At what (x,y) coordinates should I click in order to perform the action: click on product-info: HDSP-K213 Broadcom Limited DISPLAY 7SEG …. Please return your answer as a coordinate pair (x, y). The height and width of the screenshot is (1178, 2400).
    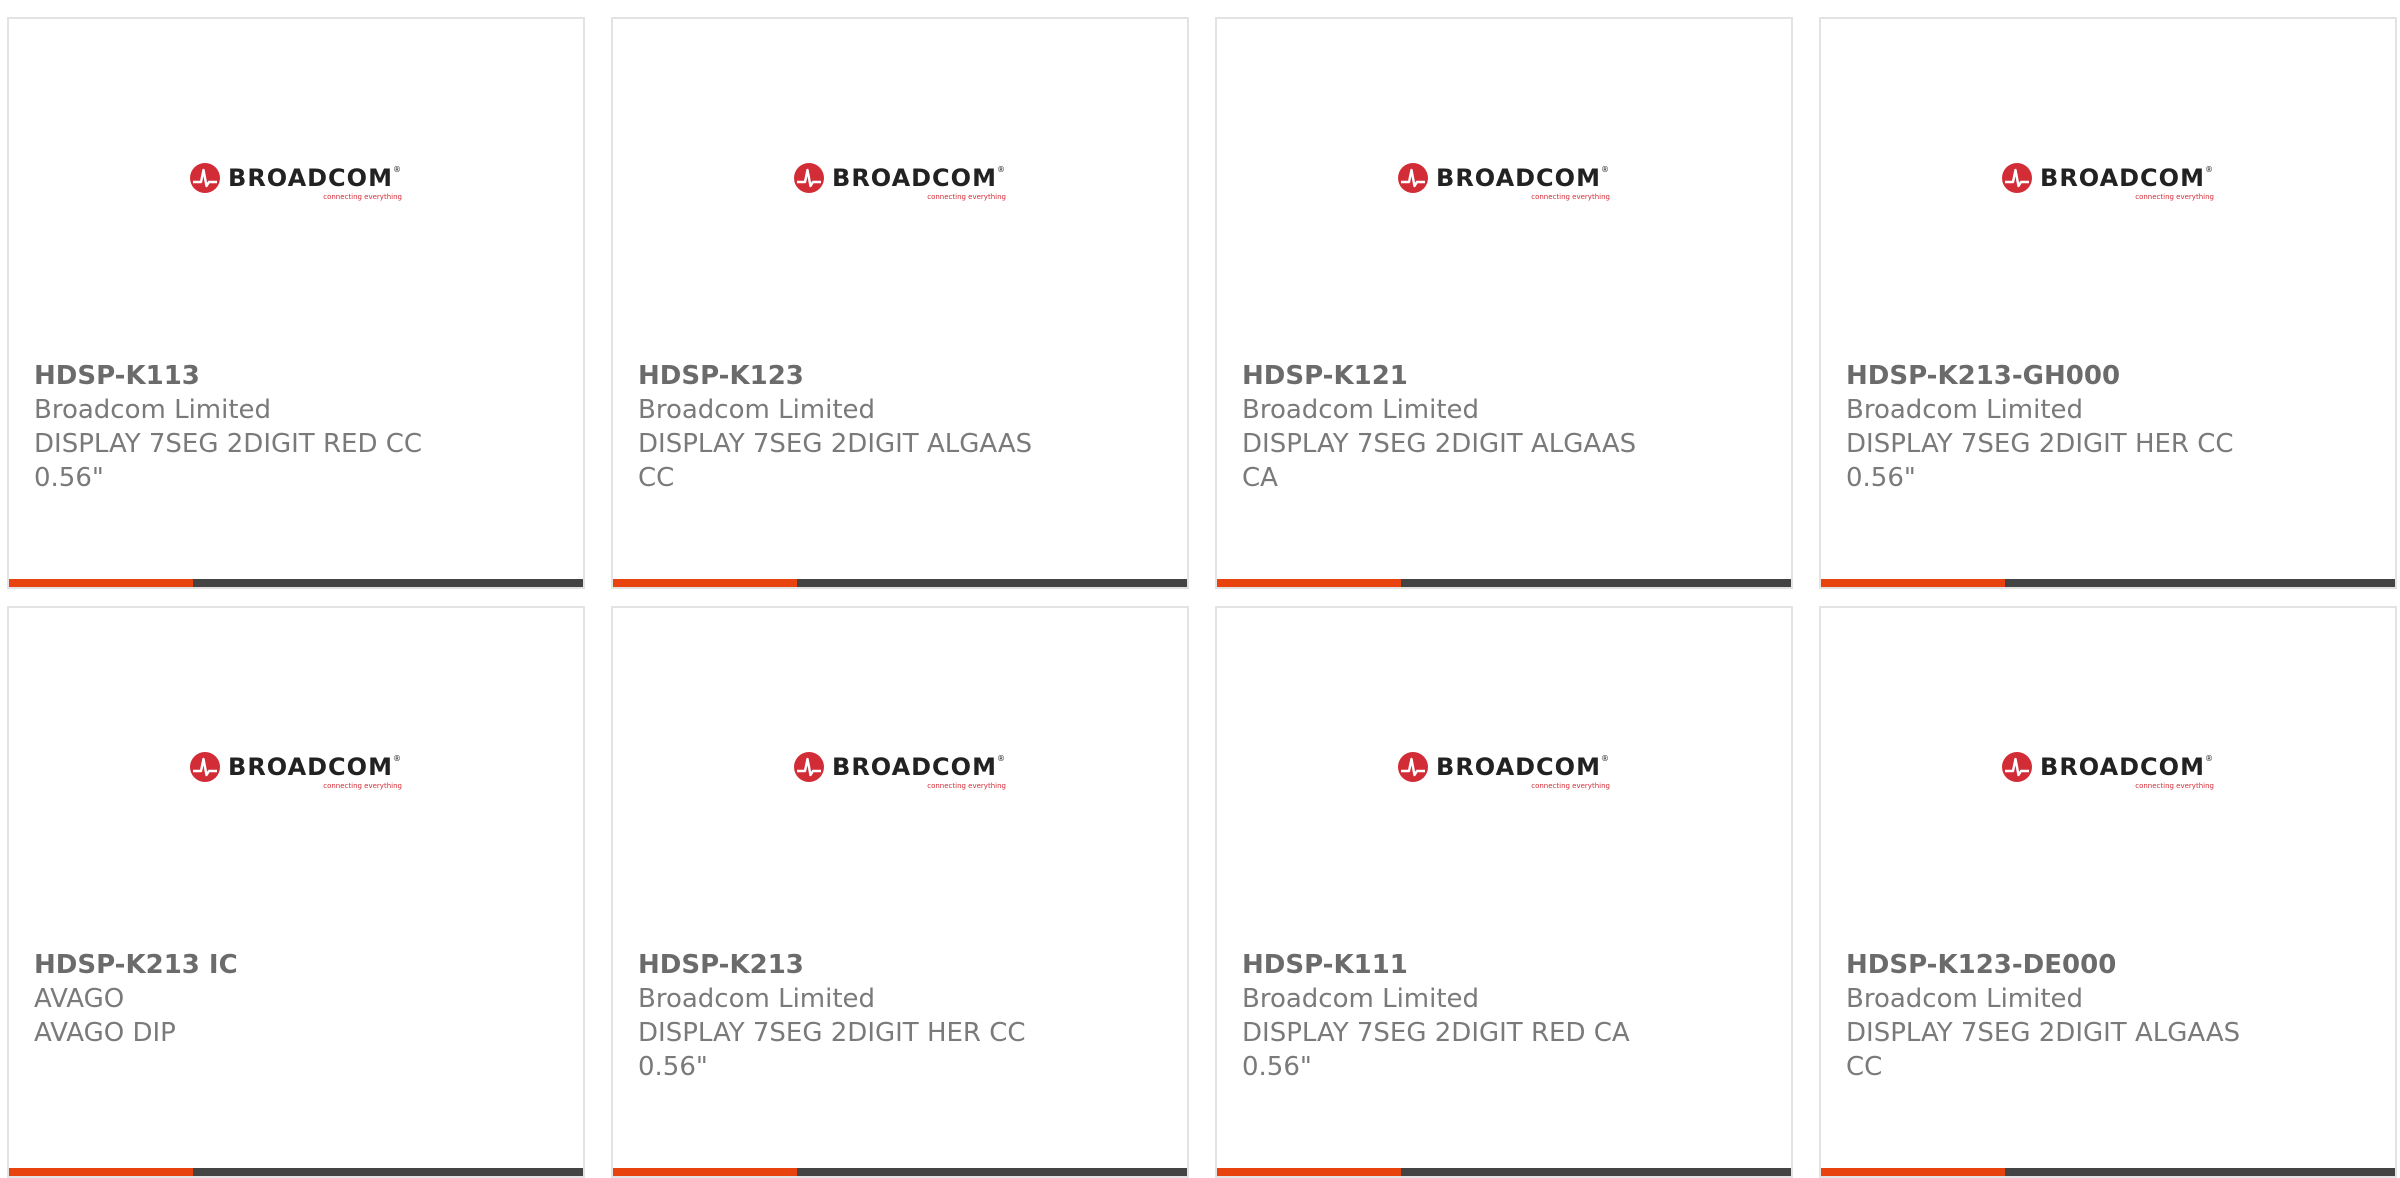
    Looking at the image, I should click on (852, 1016).